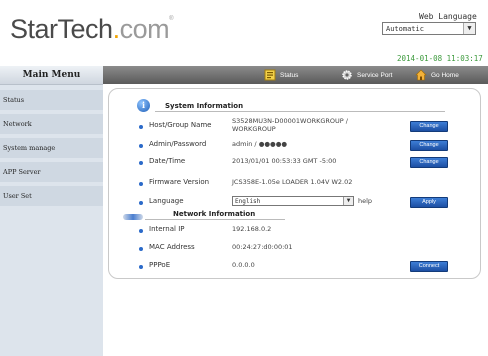 The image size is (488, 356). What do you see at coordinates (51, 196) in the screenshot?
I see `sidebar-item-user-set: User Set` at bounding box center [51, 196].